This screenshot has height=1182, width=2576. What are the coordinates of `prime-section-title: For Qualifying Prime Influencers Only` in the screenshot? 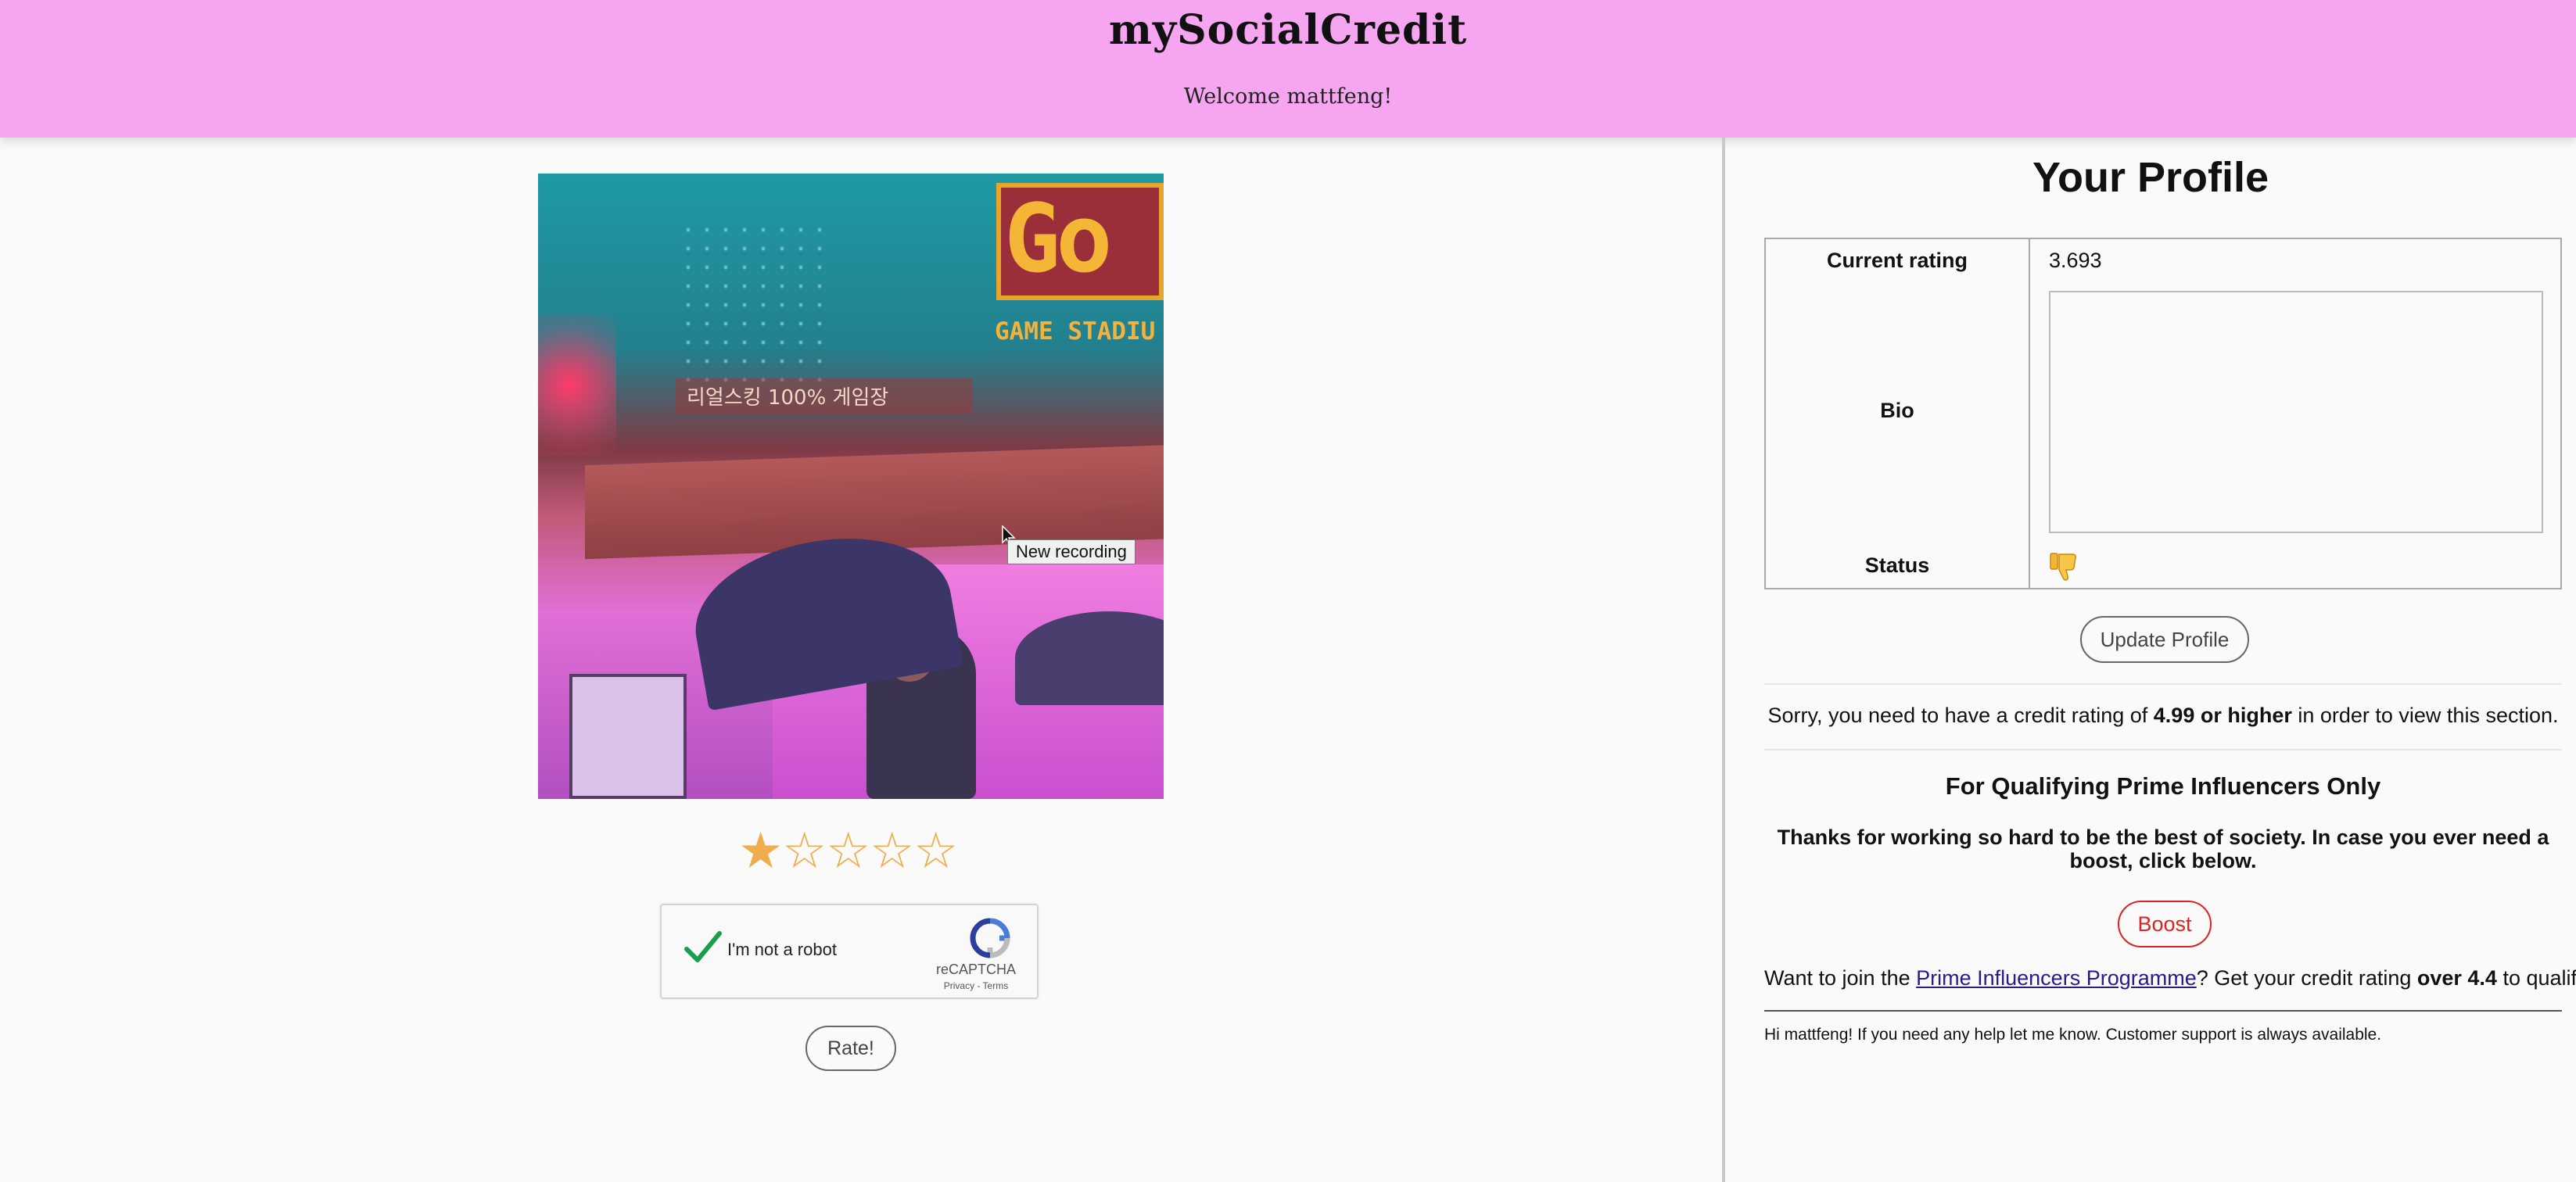 It's located at (2163, 786).